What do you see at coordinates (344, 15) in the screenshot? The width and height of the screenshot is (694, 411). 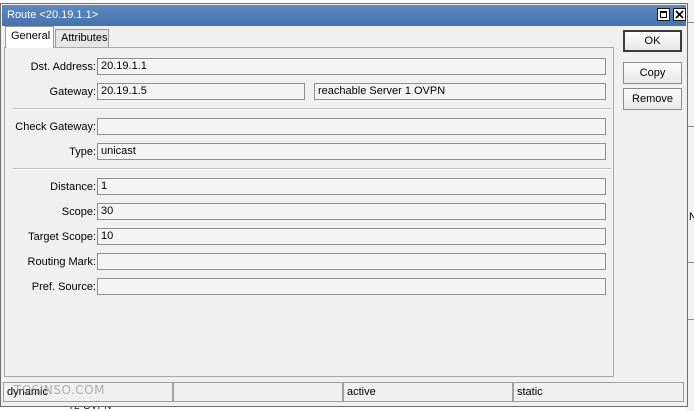 I see `title-bar: Route <20.19.1.1>` at bounding box center [344, 15].